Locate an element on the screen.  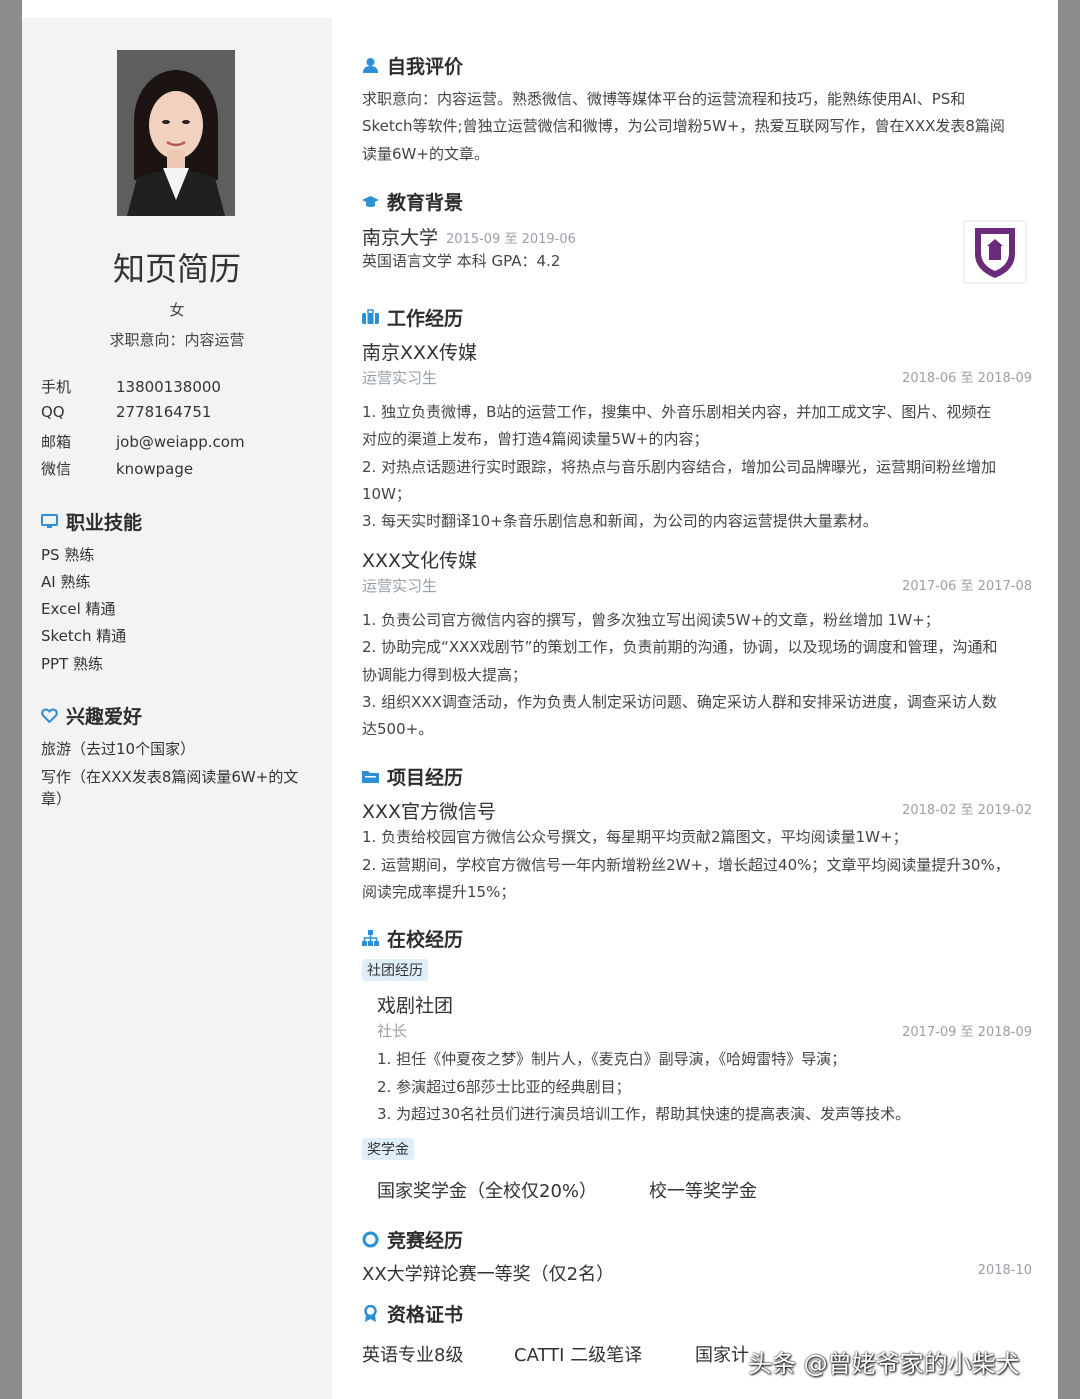
watermark: 头条 @曾姥爷家的小柴犬 is located at coordinates (884, 1364).